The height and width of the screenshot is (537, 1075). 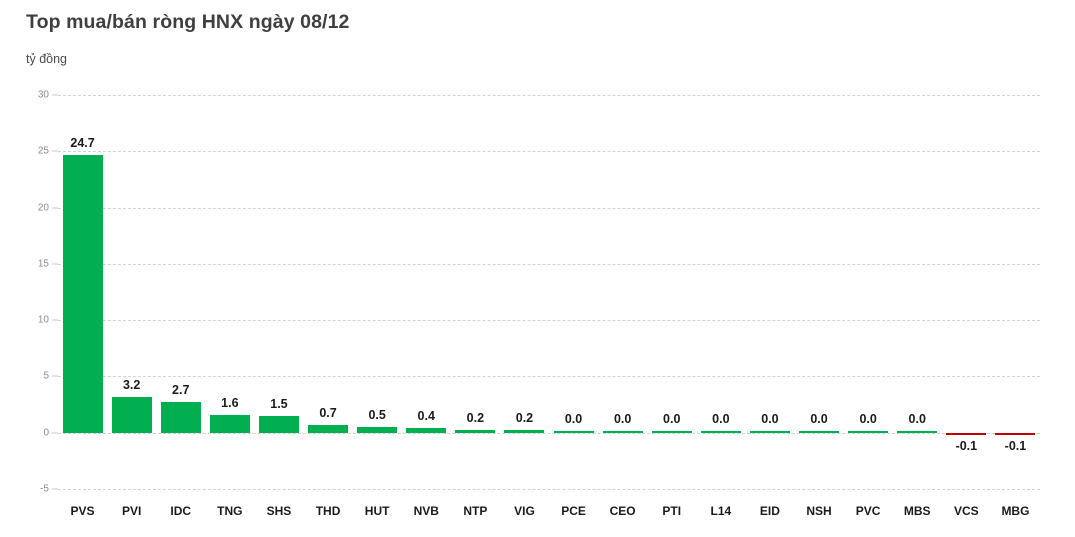 What do you see at coordinates (181, 511) in the screenshot?
I see `x-axis-category-label: IDC` at bounding box center [181, 511].